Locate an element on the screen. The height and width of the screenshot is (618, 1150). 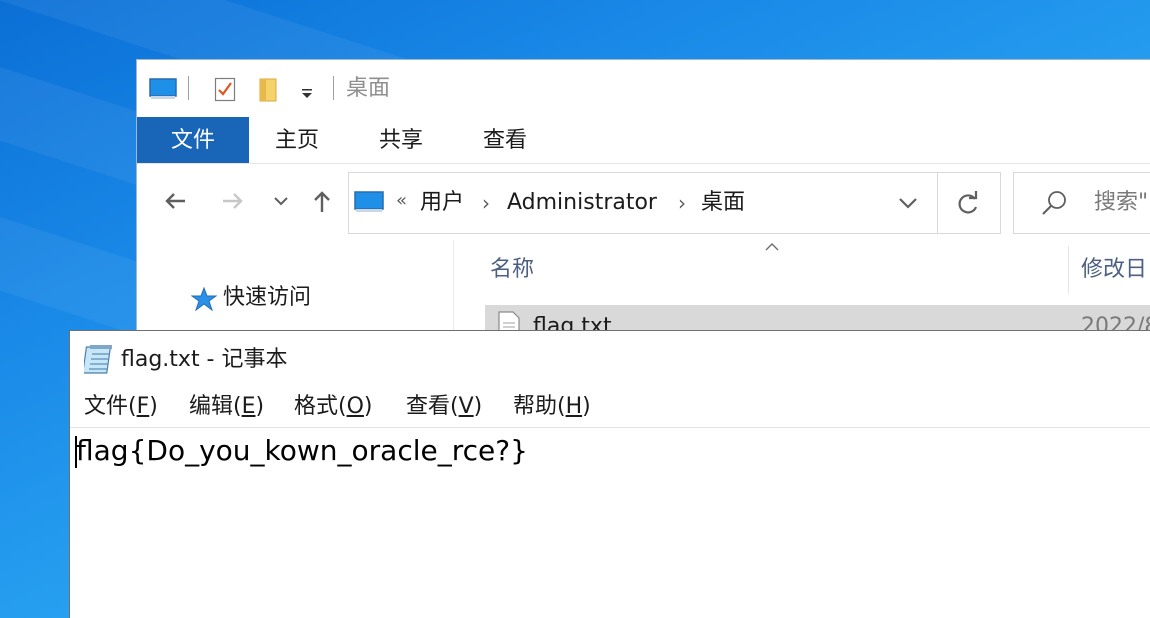
column-header-date-modified: 修改日 is located at coordinates (1114, 270).